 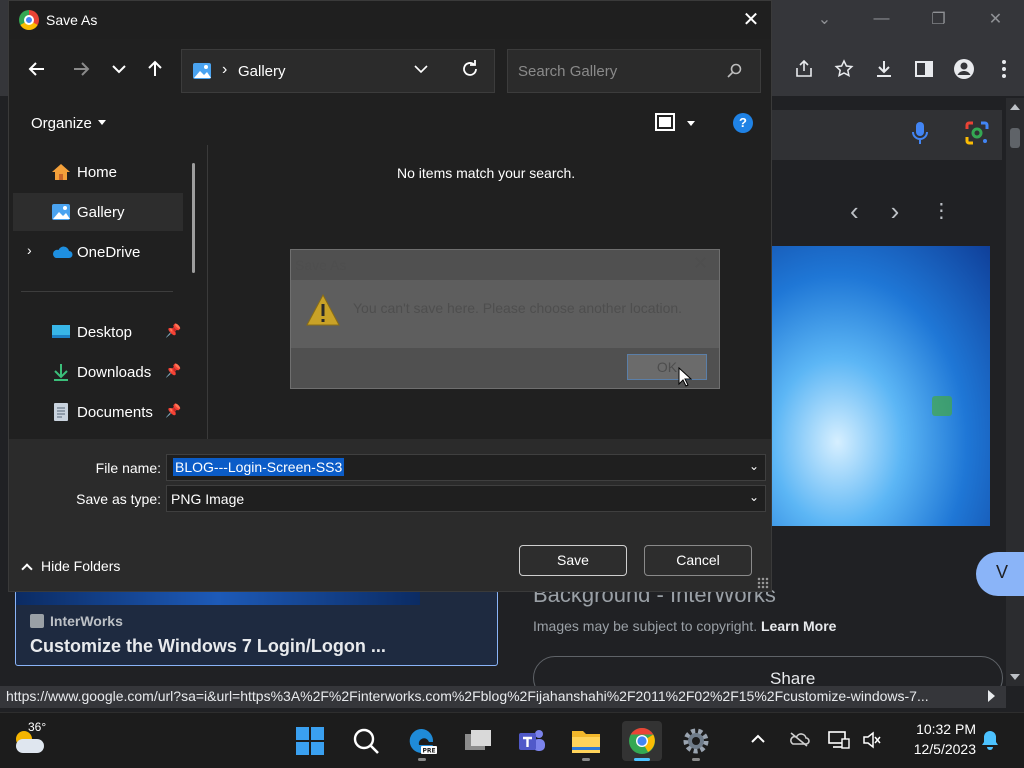 What do you see at coordinates (70, 566) in the screenshot?
I see `hide-folders-toggle: Hide Folders` at bounding box center [70, 566].